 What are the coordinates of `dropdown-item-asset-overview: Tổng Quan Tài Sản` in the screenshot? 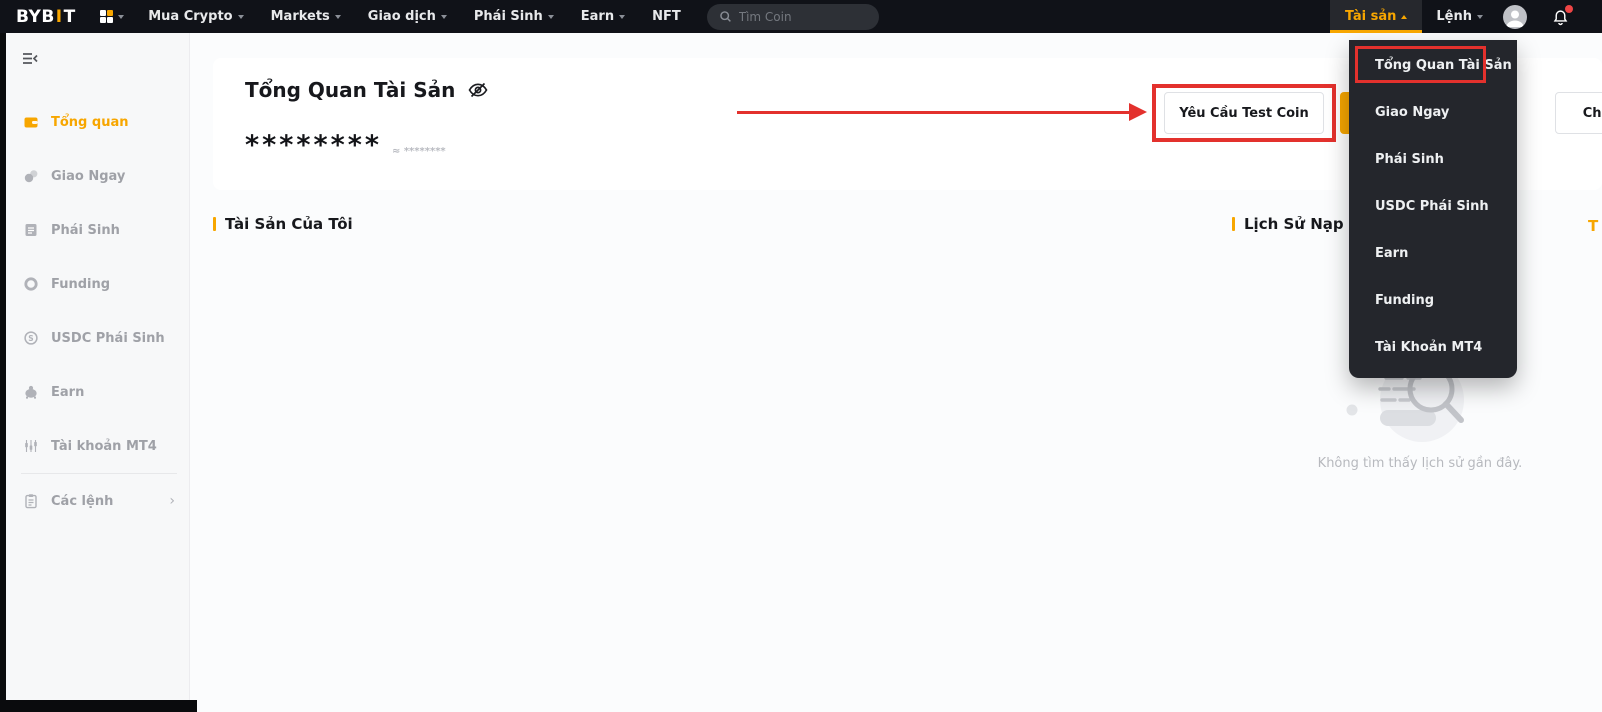 It's located at (1433, 65).